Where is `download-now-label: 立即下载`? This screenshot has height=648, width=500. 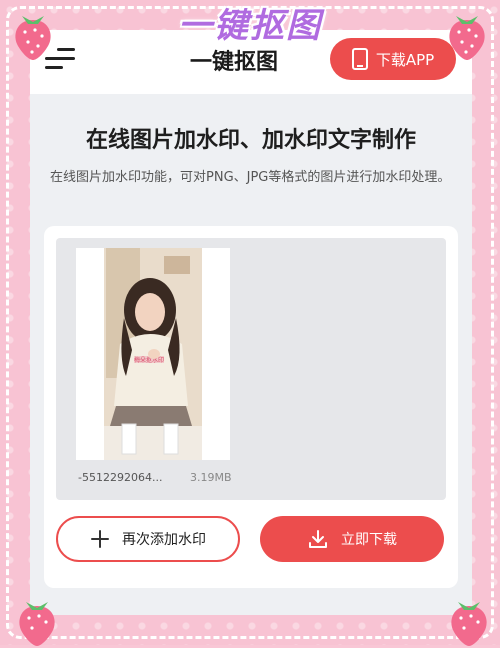
download-now-label: 立即下载 is located at coordinates (369, 540).